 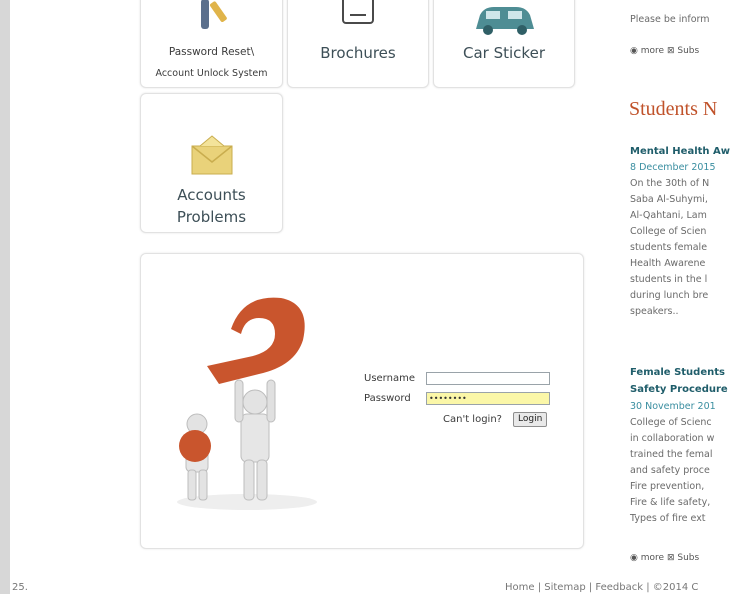 What do you see at coordinates (654, 311) in the screenshot?
I see `news-text-line: speakers..` at bounding box center [654, 311].